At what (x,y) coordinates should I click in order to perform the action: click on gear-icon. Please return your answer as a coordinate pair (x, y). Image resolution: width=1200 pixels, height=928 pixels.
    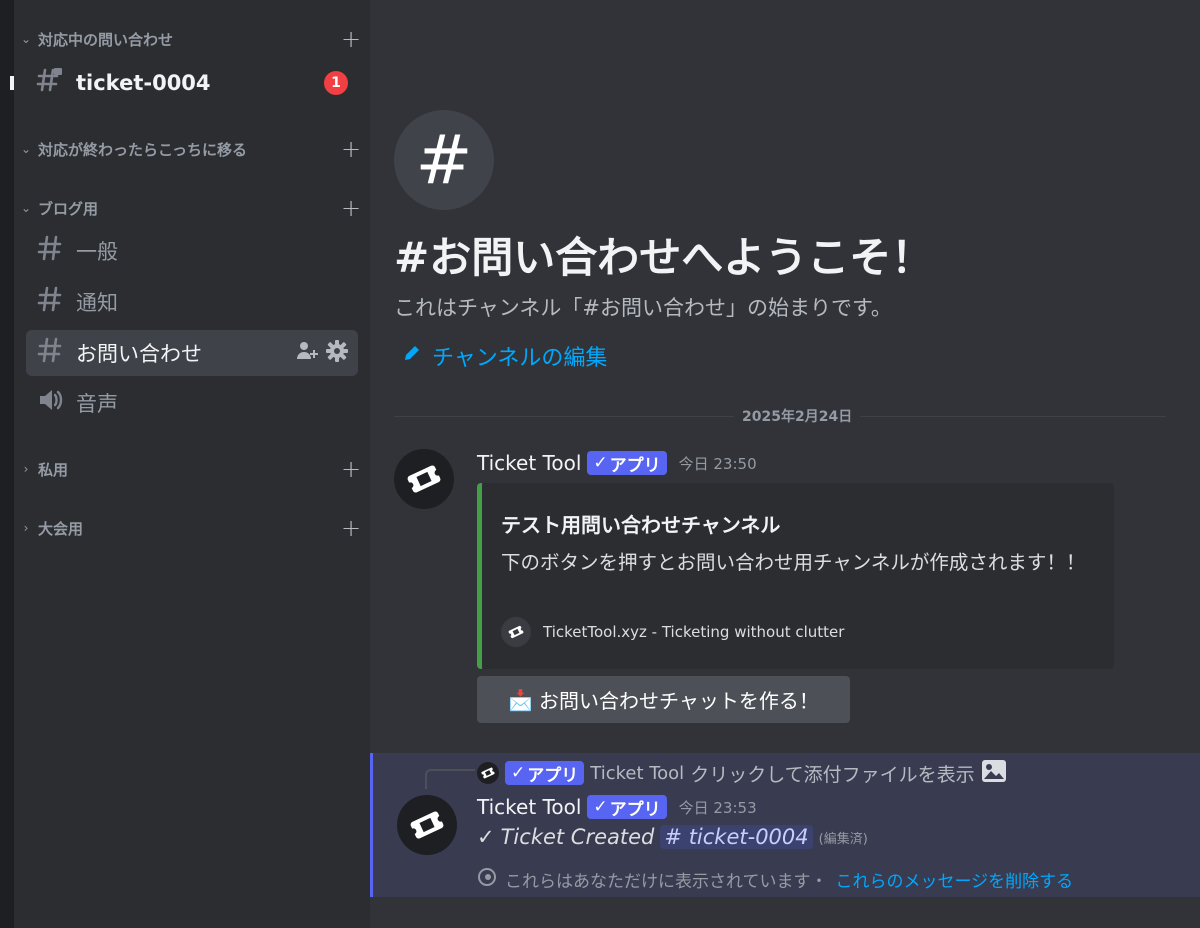
    Looking at the image, I should click on (337, 353).